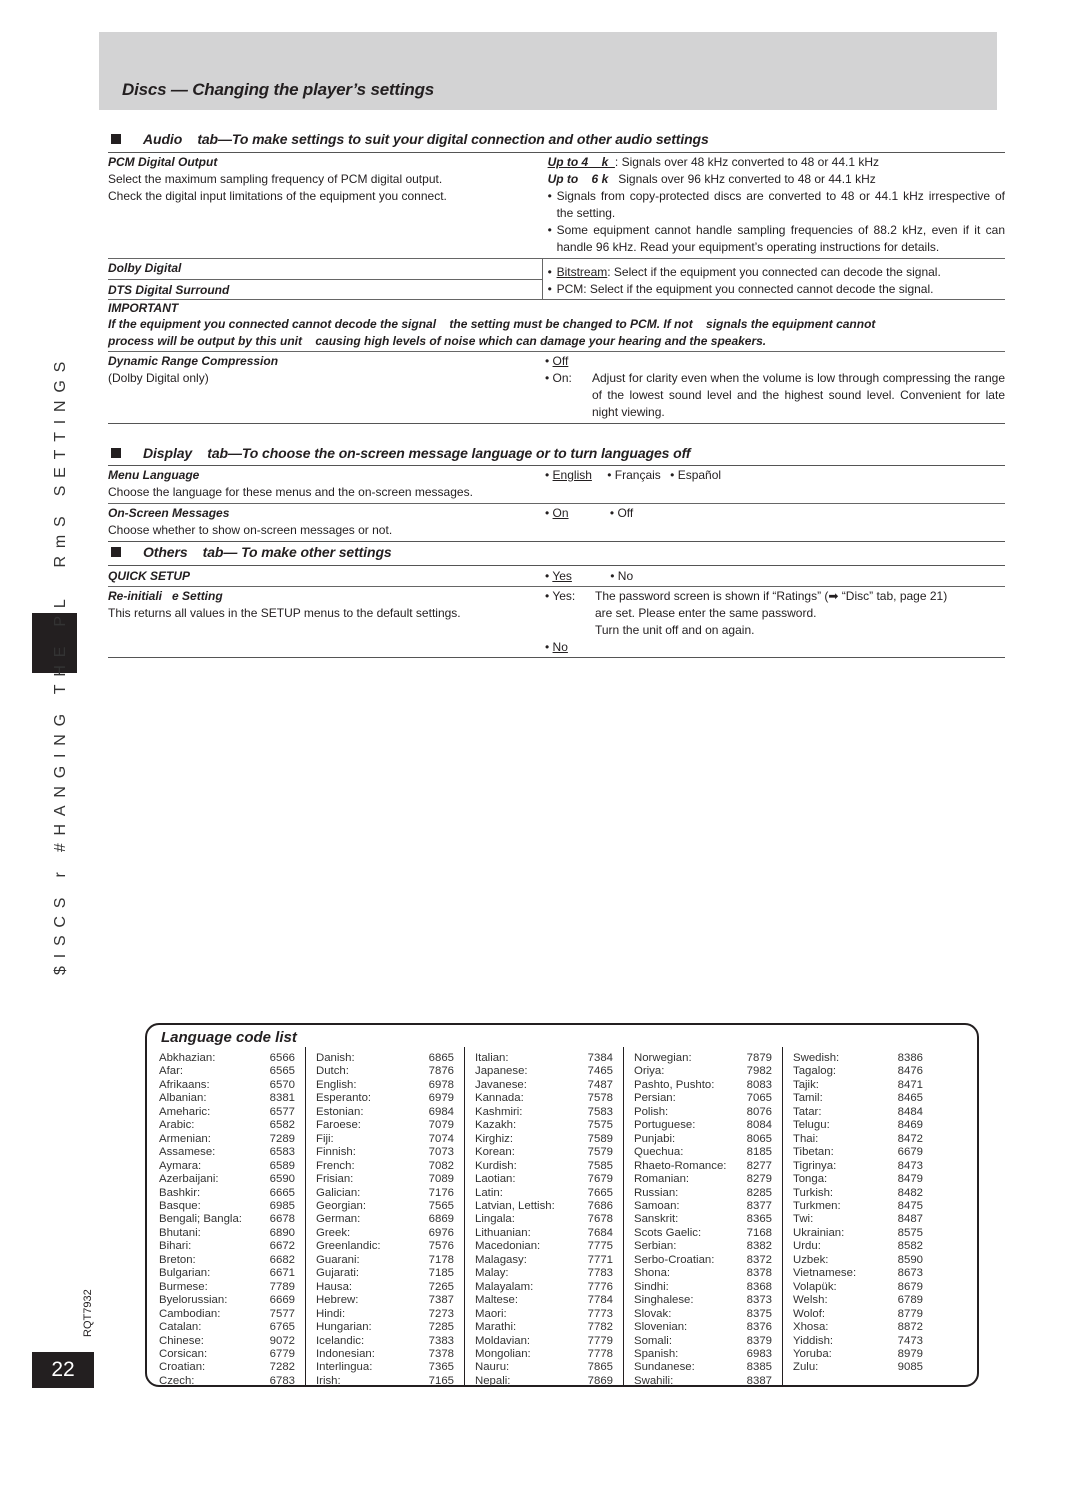  What do you see at coordinates (335, 1058) in the screenshot?
I see `language-name: Danish:` at bounding box center [335, 1058].